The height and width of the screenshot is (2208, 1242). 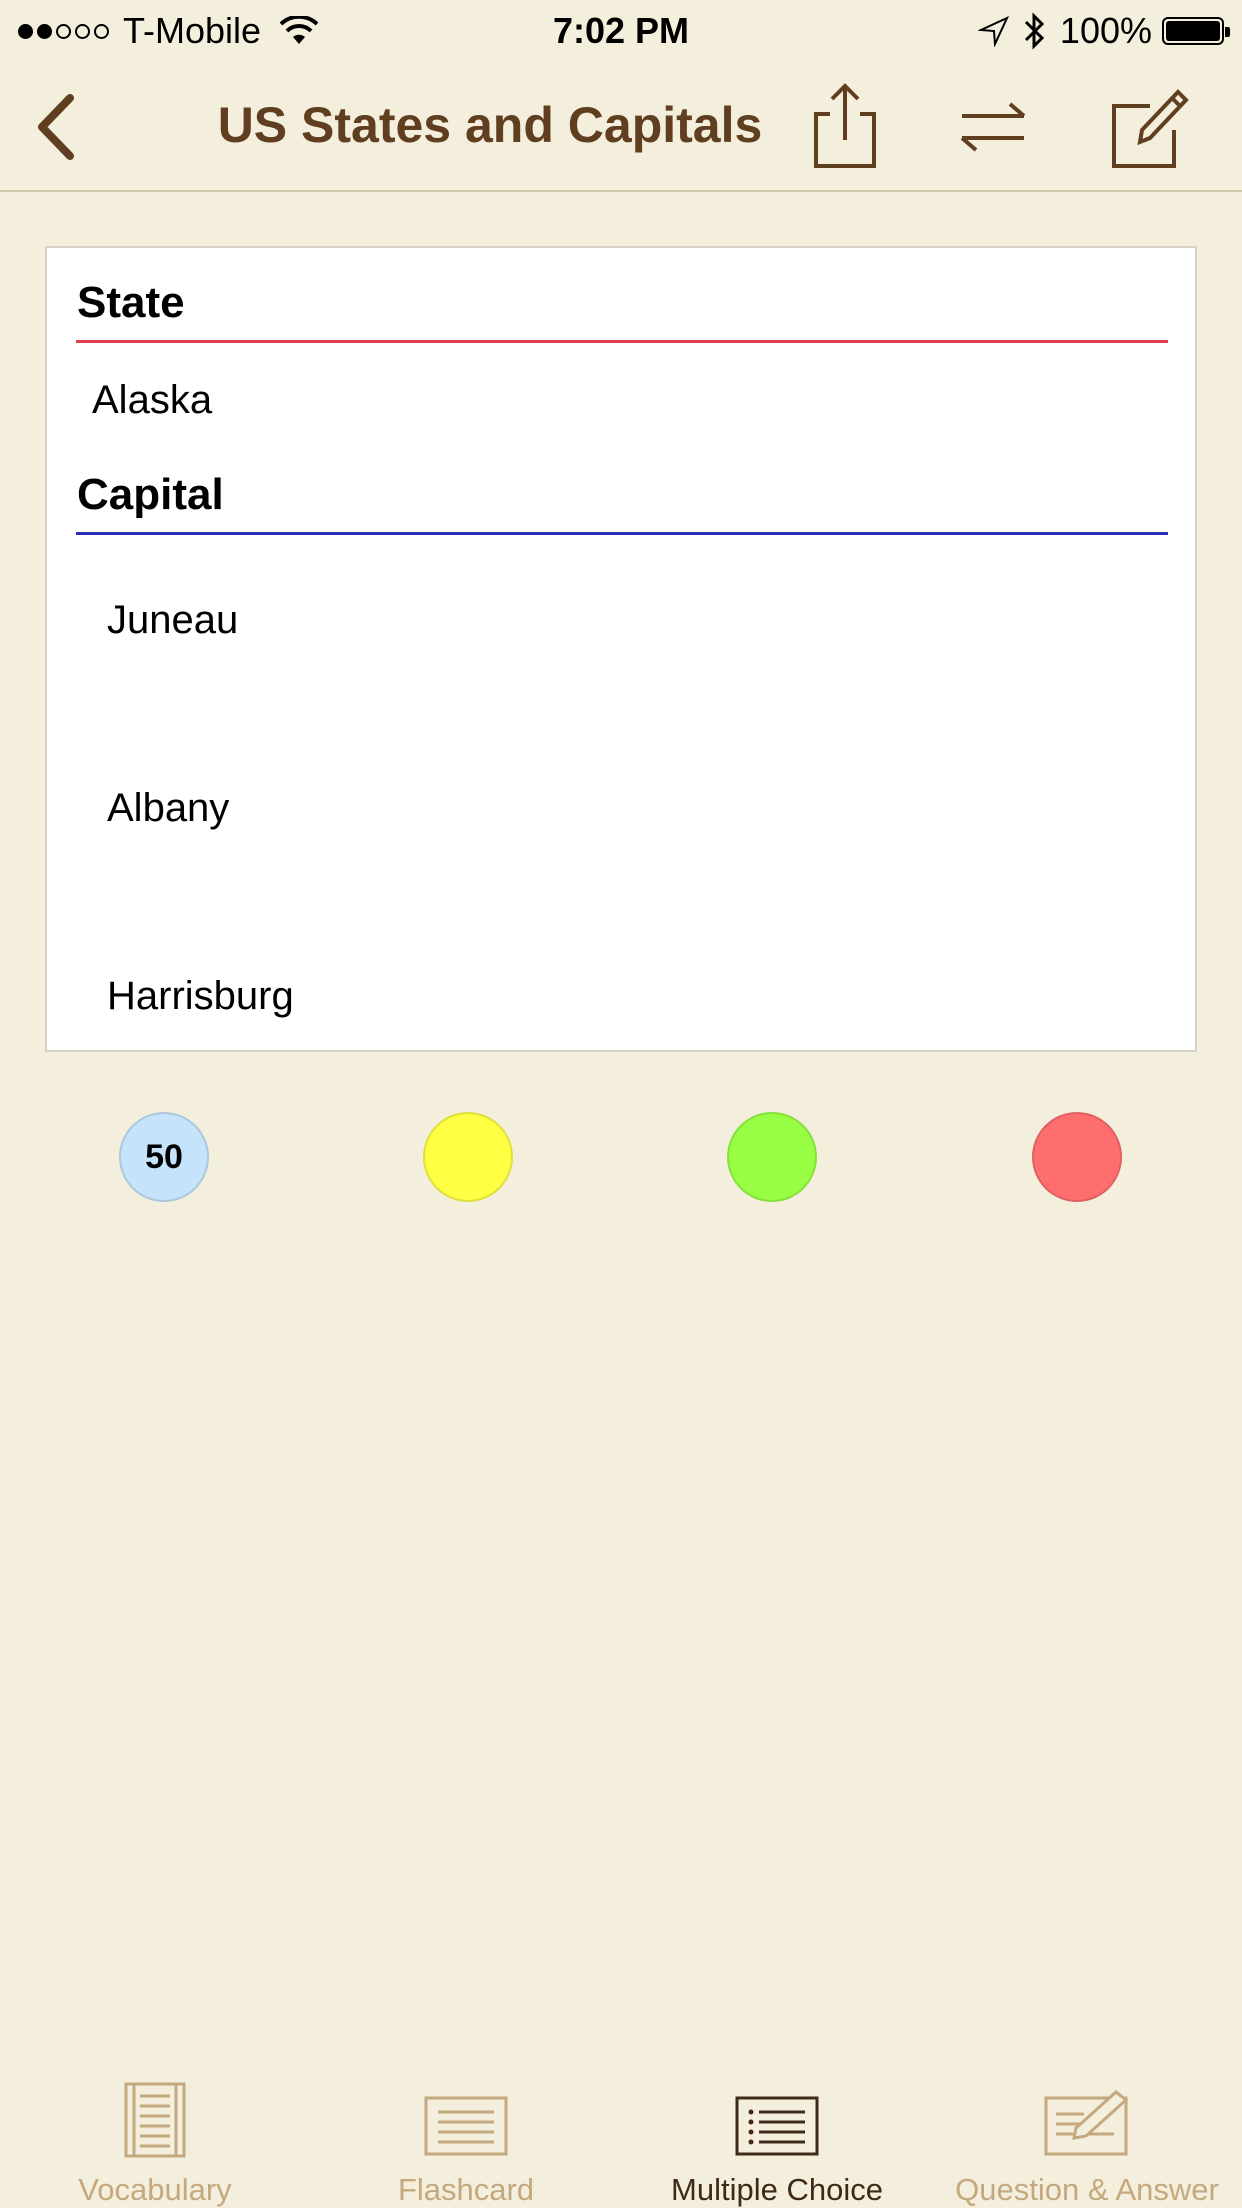 I want to click on capital-divider, so click(x=622, y=533).